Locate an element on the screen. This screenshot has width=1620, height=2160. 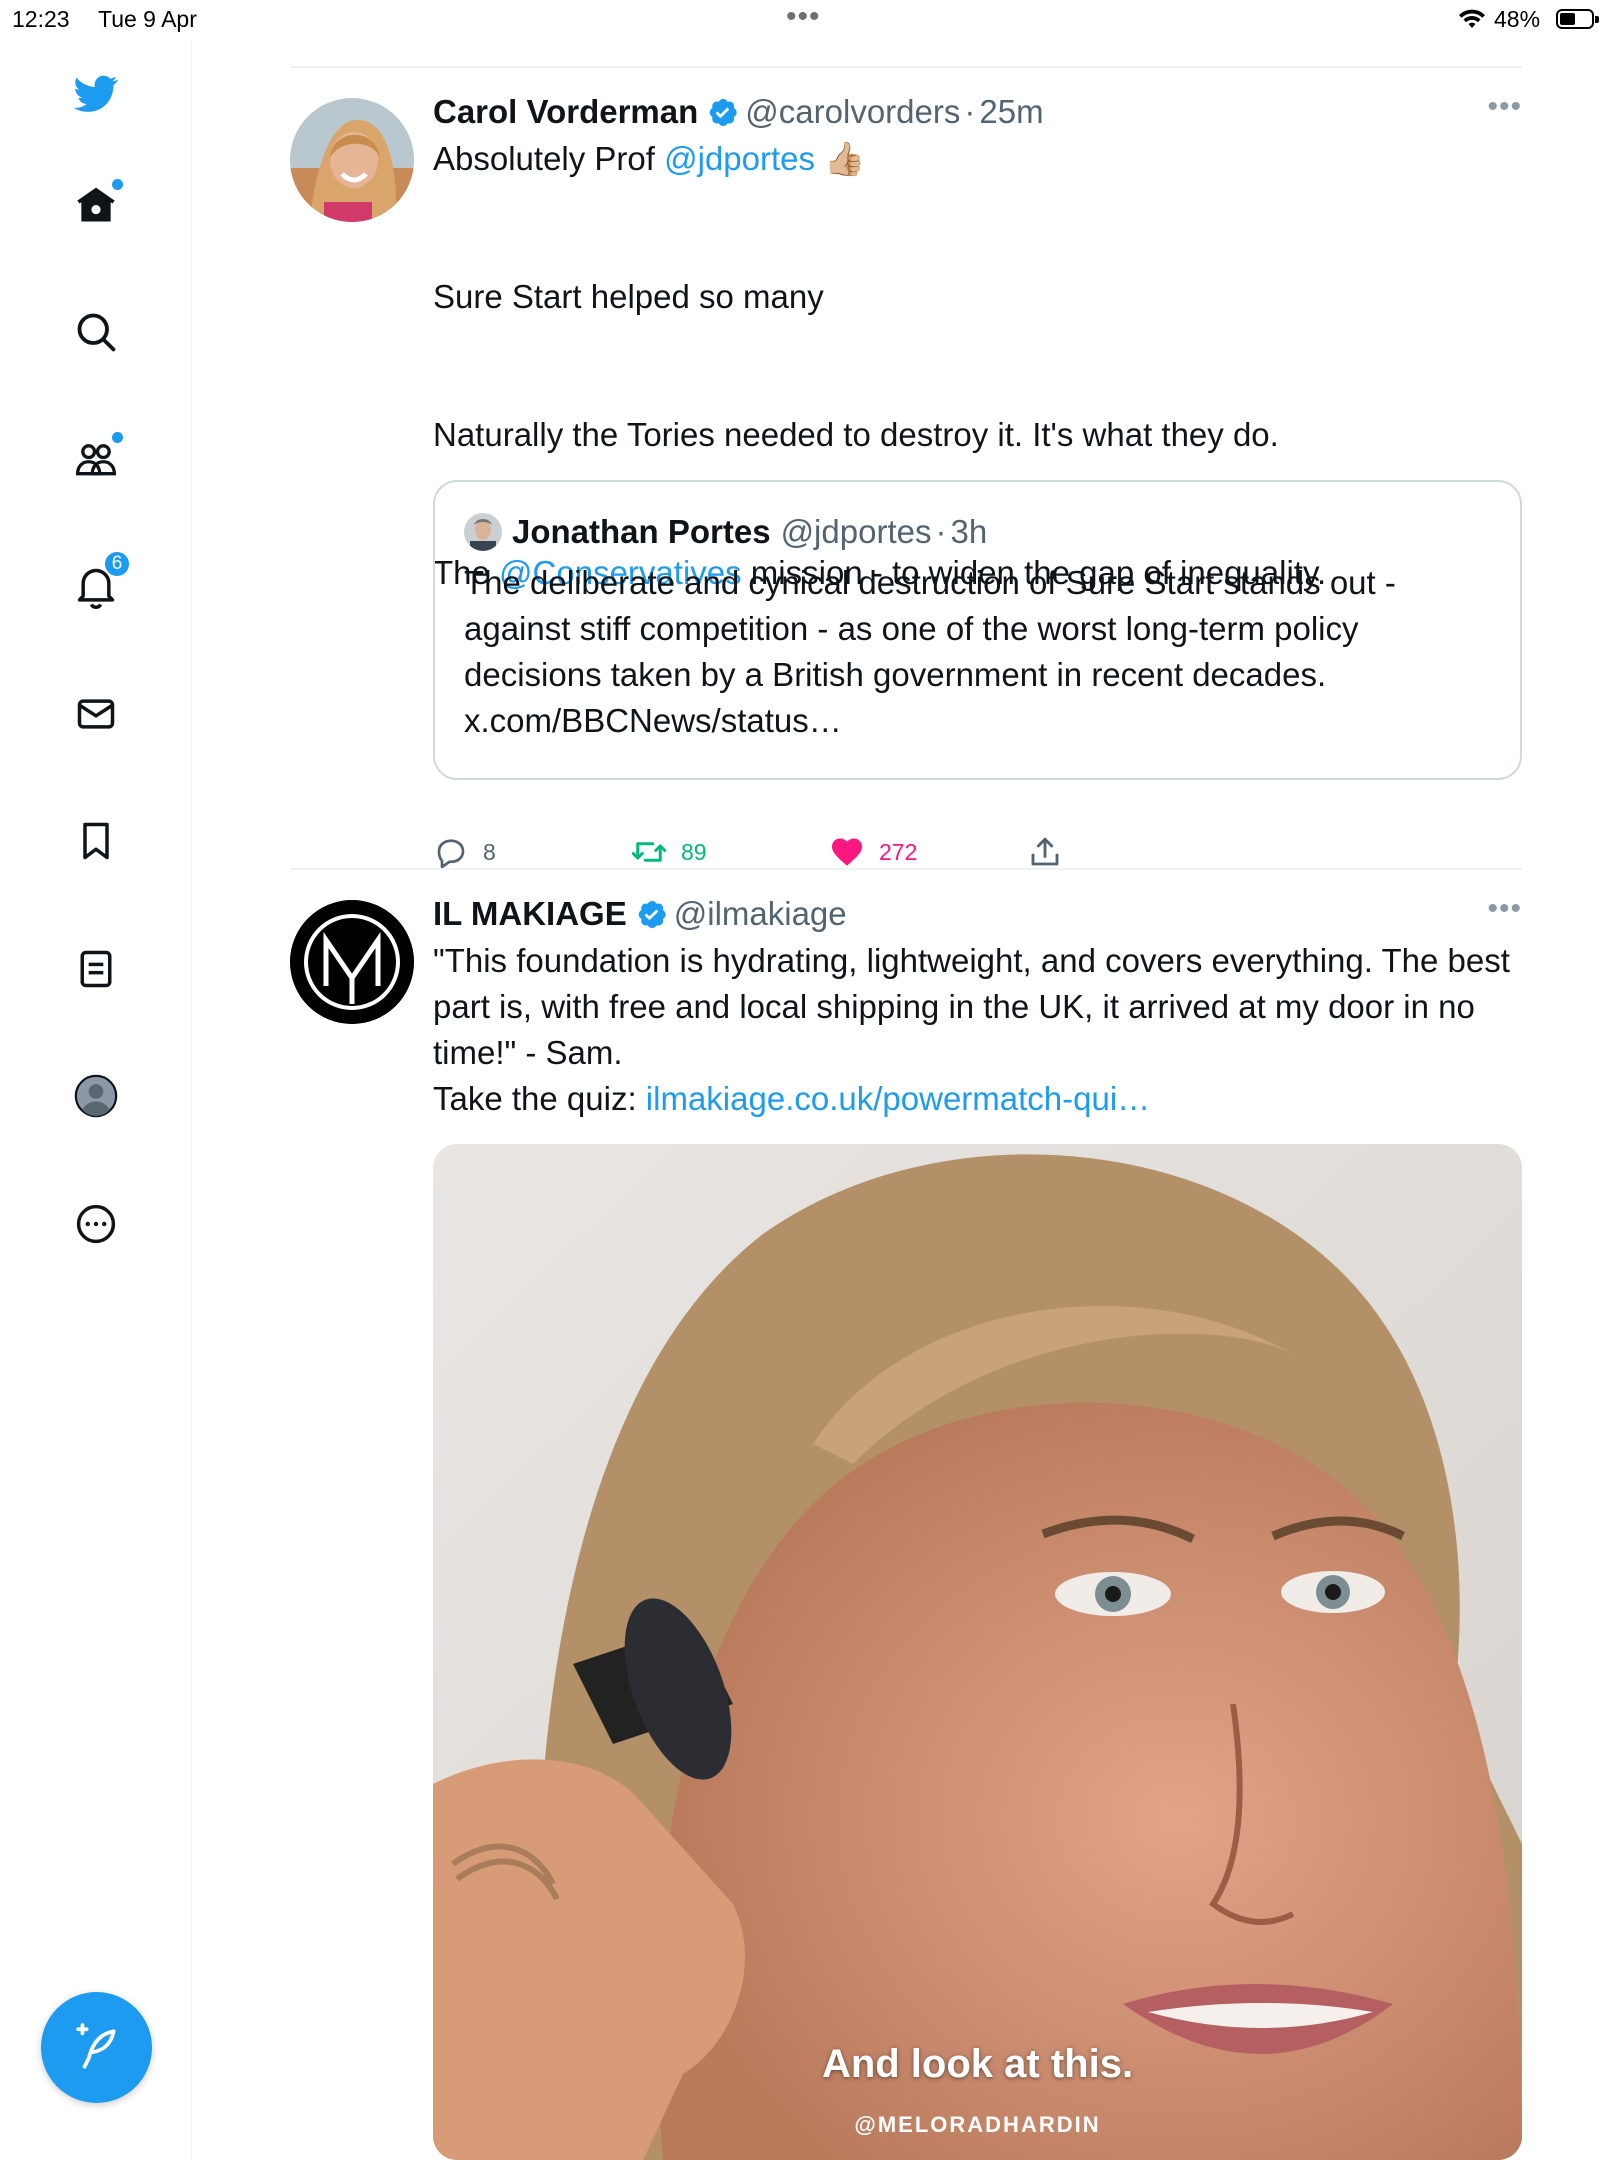
home-unread-dot is located at coordinates (117, 184).